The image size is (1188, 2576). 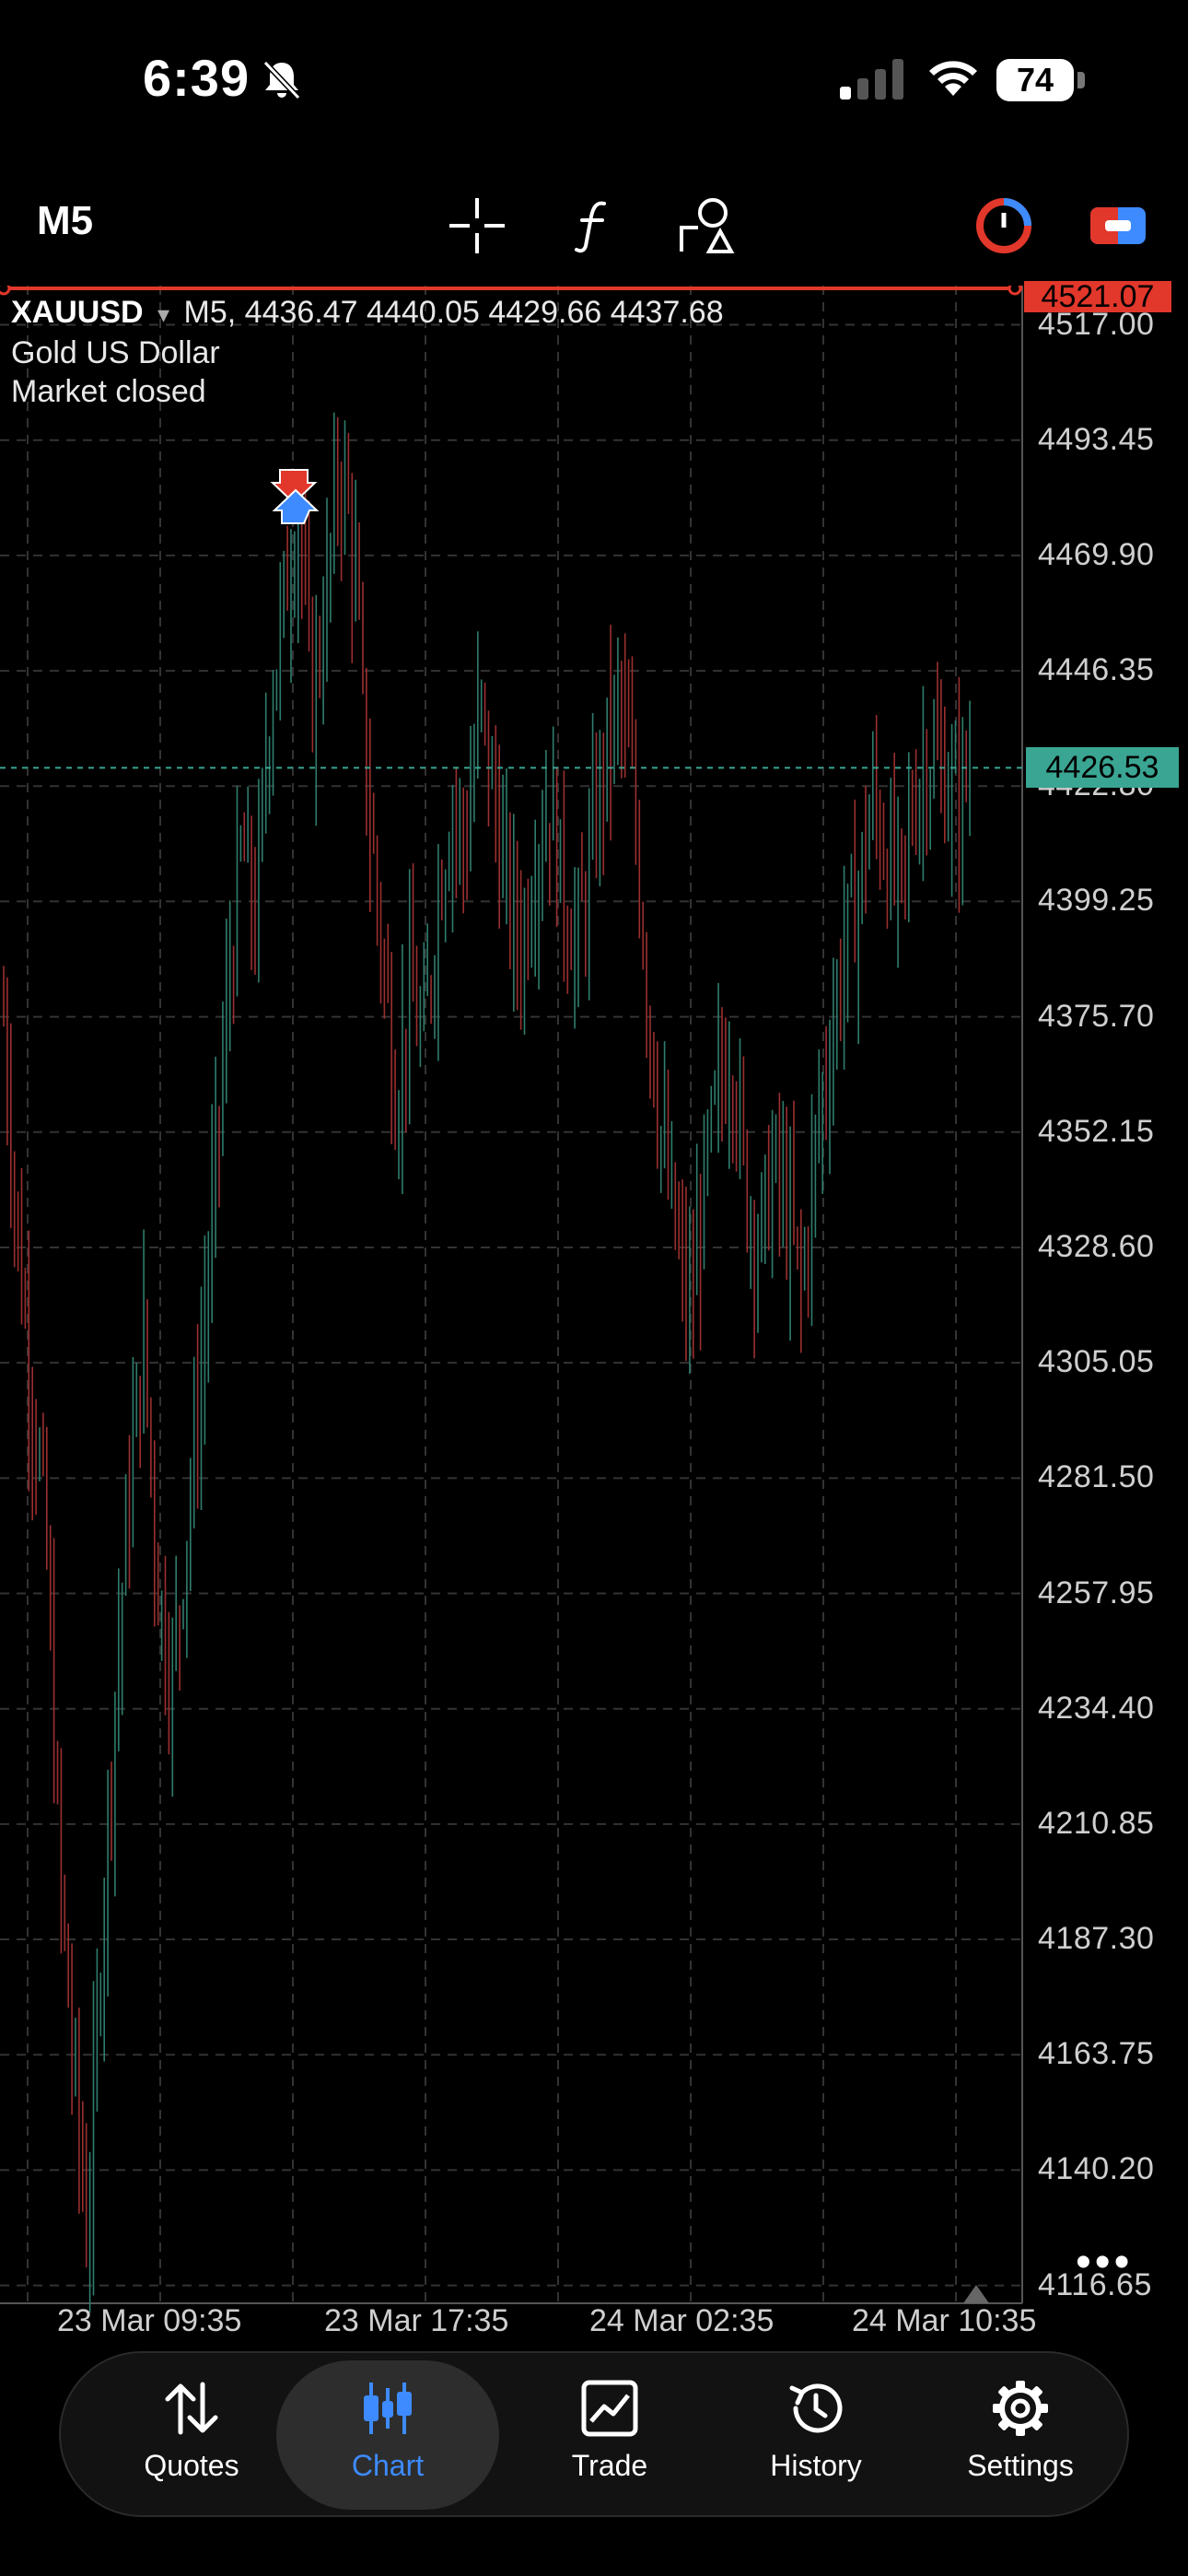 I want to click on one-click-trading-icon, so click(x=1004, y=225).